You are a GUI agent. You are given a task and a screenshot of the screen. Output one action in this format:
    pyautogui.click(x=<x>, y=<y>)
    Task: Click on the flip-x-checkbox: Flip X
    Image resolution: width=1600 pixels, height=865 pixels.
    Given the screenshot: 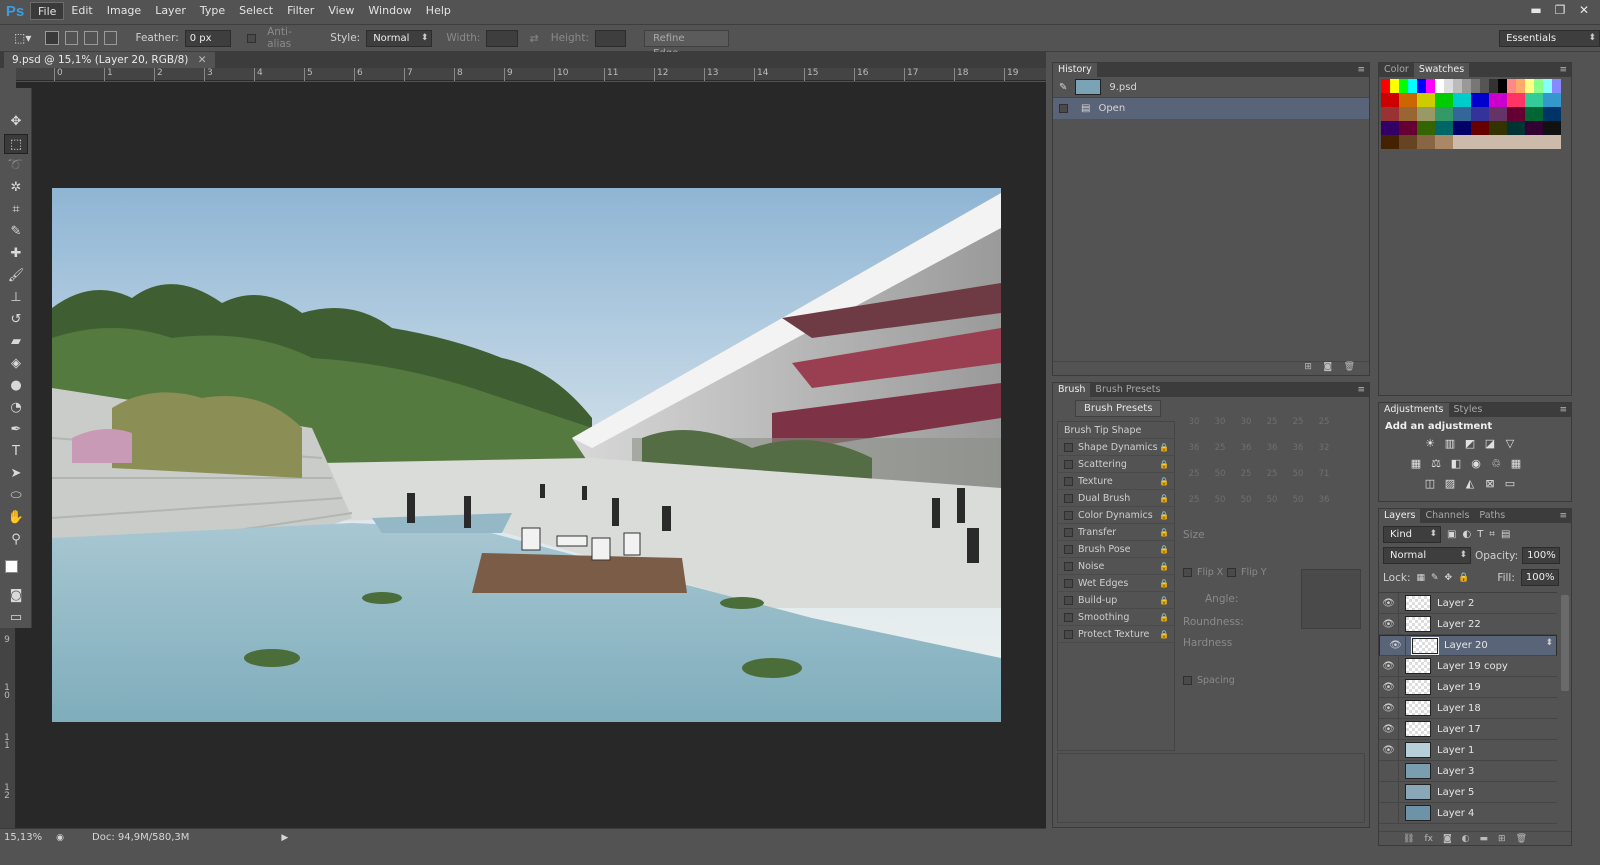 What is the action you would take?
    pyautogui.click(x=1203, y=572)
    